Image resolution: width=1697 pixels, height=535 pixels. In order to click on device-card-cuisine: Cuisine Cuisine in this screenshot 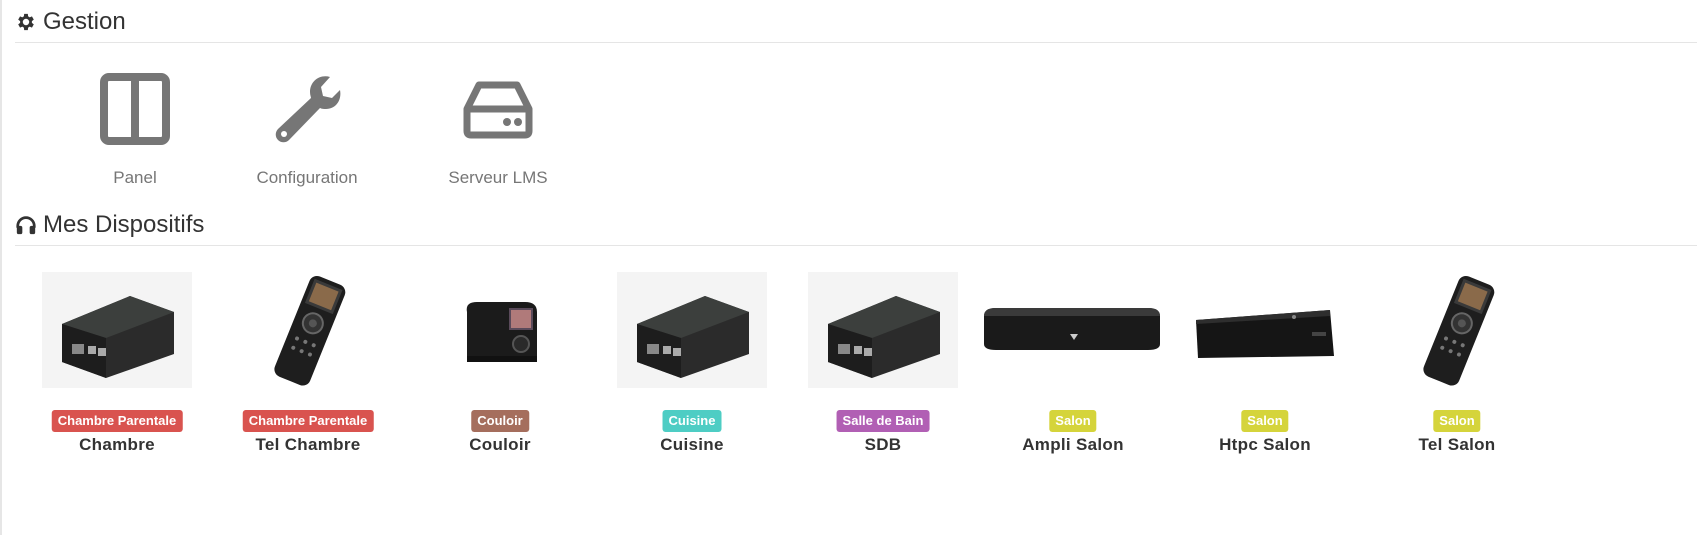, I will do `click(692, 365)`.